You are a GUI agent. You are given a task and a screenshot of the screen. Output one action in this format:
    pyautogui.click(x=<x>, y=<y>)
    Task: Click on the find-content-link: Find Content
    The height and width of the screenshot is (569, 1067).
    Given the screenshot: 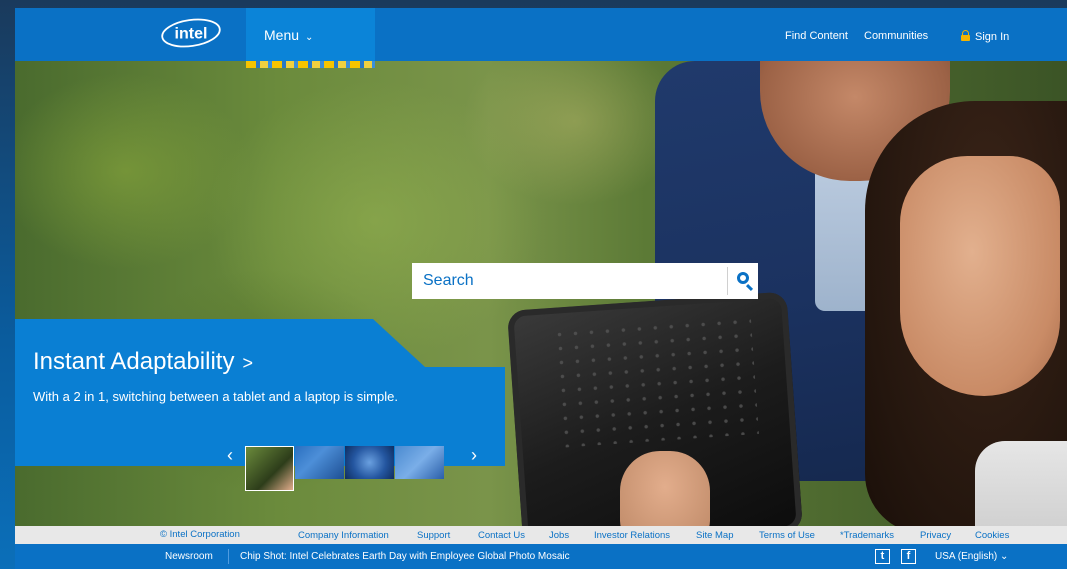 What is the action you would take?
    pyautogui.click(x=816, y=36)
    